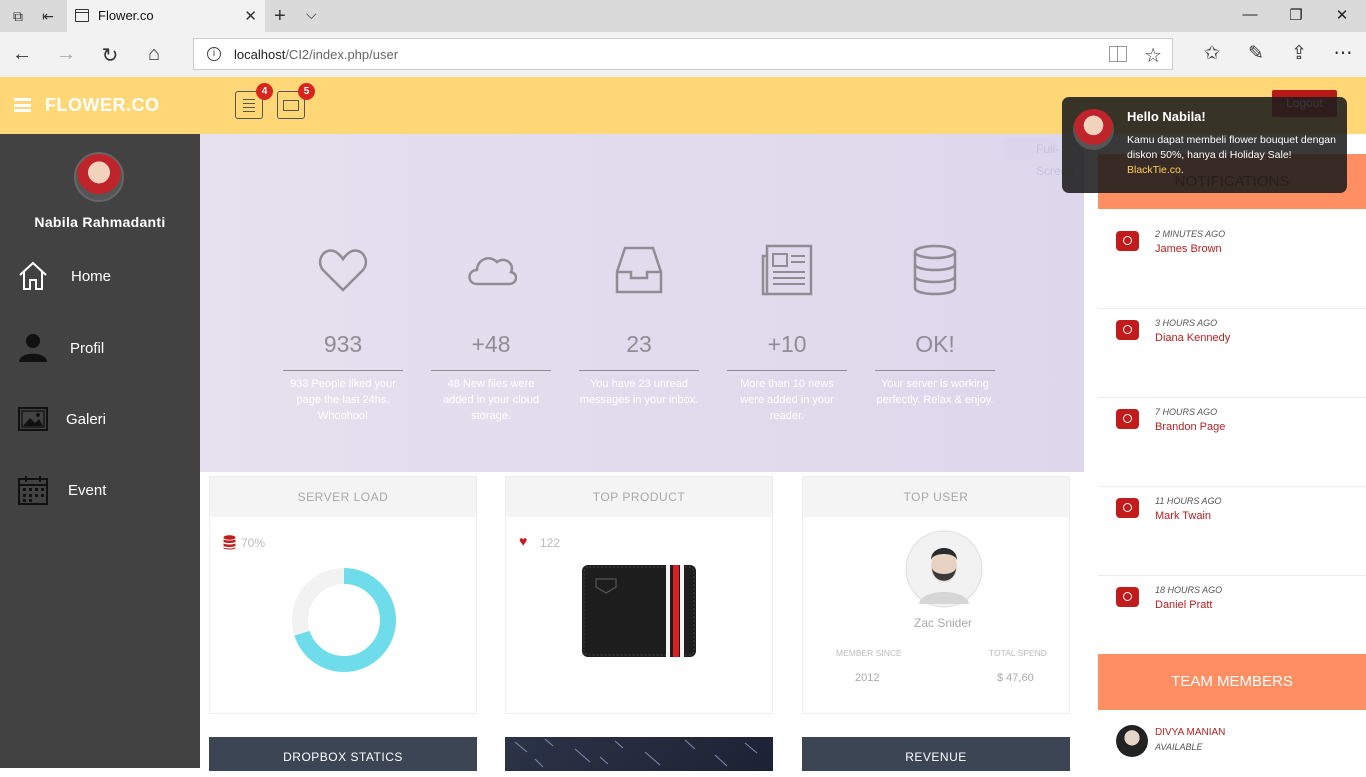 Image resolution: width=1366 pixels, height=777 pixels. What do you see at coordinates (306, 91) in the screenshot?
I see `mail-badge: 5` at bounding box center [306, 91].